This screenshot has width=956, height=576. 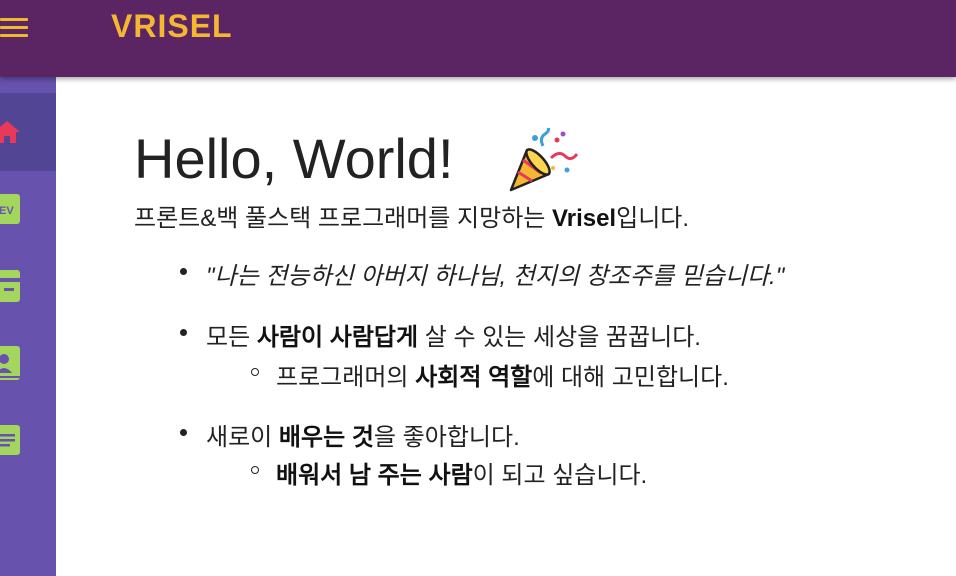 What do you see at coordinates (28, 286) in the screenshot?
I see `sidebar-item-card` at bounding box center [28, 286].